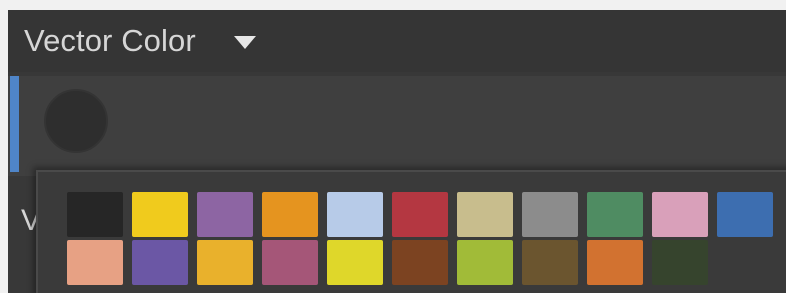  Describe the element at coordinates (244, 42) in the screenshot. I see `caret-down-icon` at that location.